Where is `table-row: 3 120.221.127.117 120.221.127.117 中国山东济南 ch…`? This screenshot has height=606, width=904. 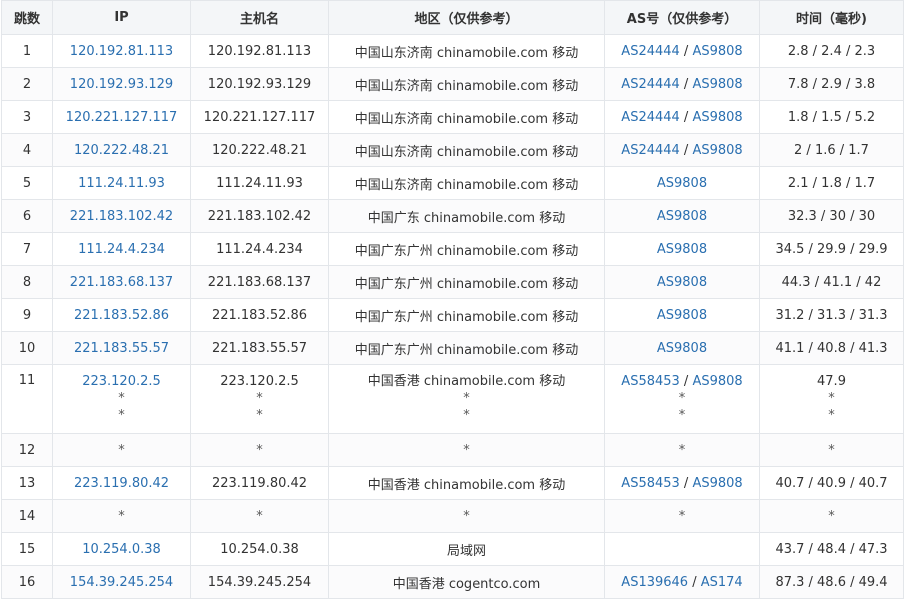 table-row: 3 120.221.127.117 120.221.127.117 中国山东济南 ch… is located at coordinates (452, 117).